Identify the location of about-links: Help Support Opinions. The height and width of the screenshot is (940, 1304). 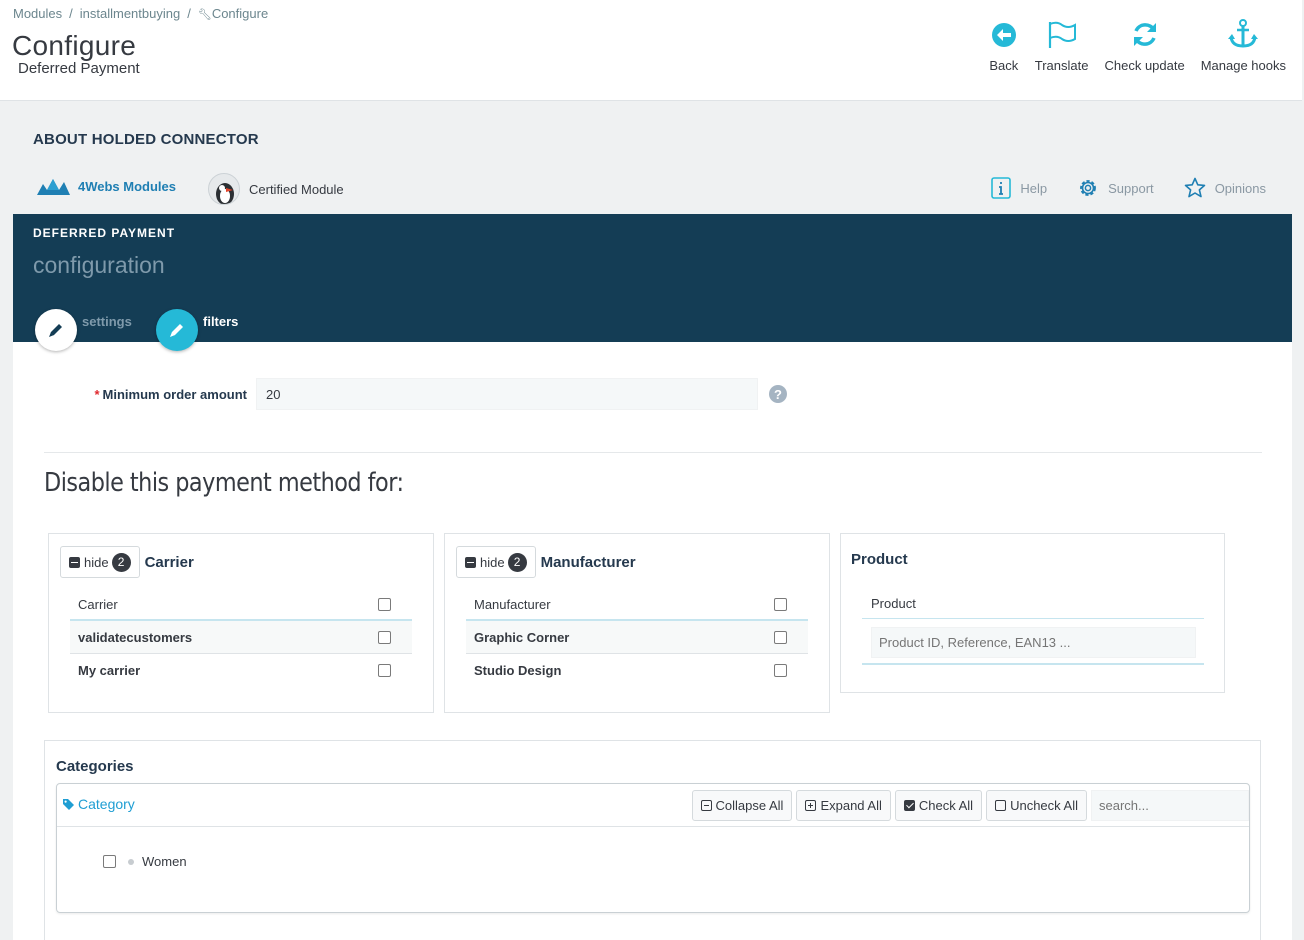
(1113, 188).